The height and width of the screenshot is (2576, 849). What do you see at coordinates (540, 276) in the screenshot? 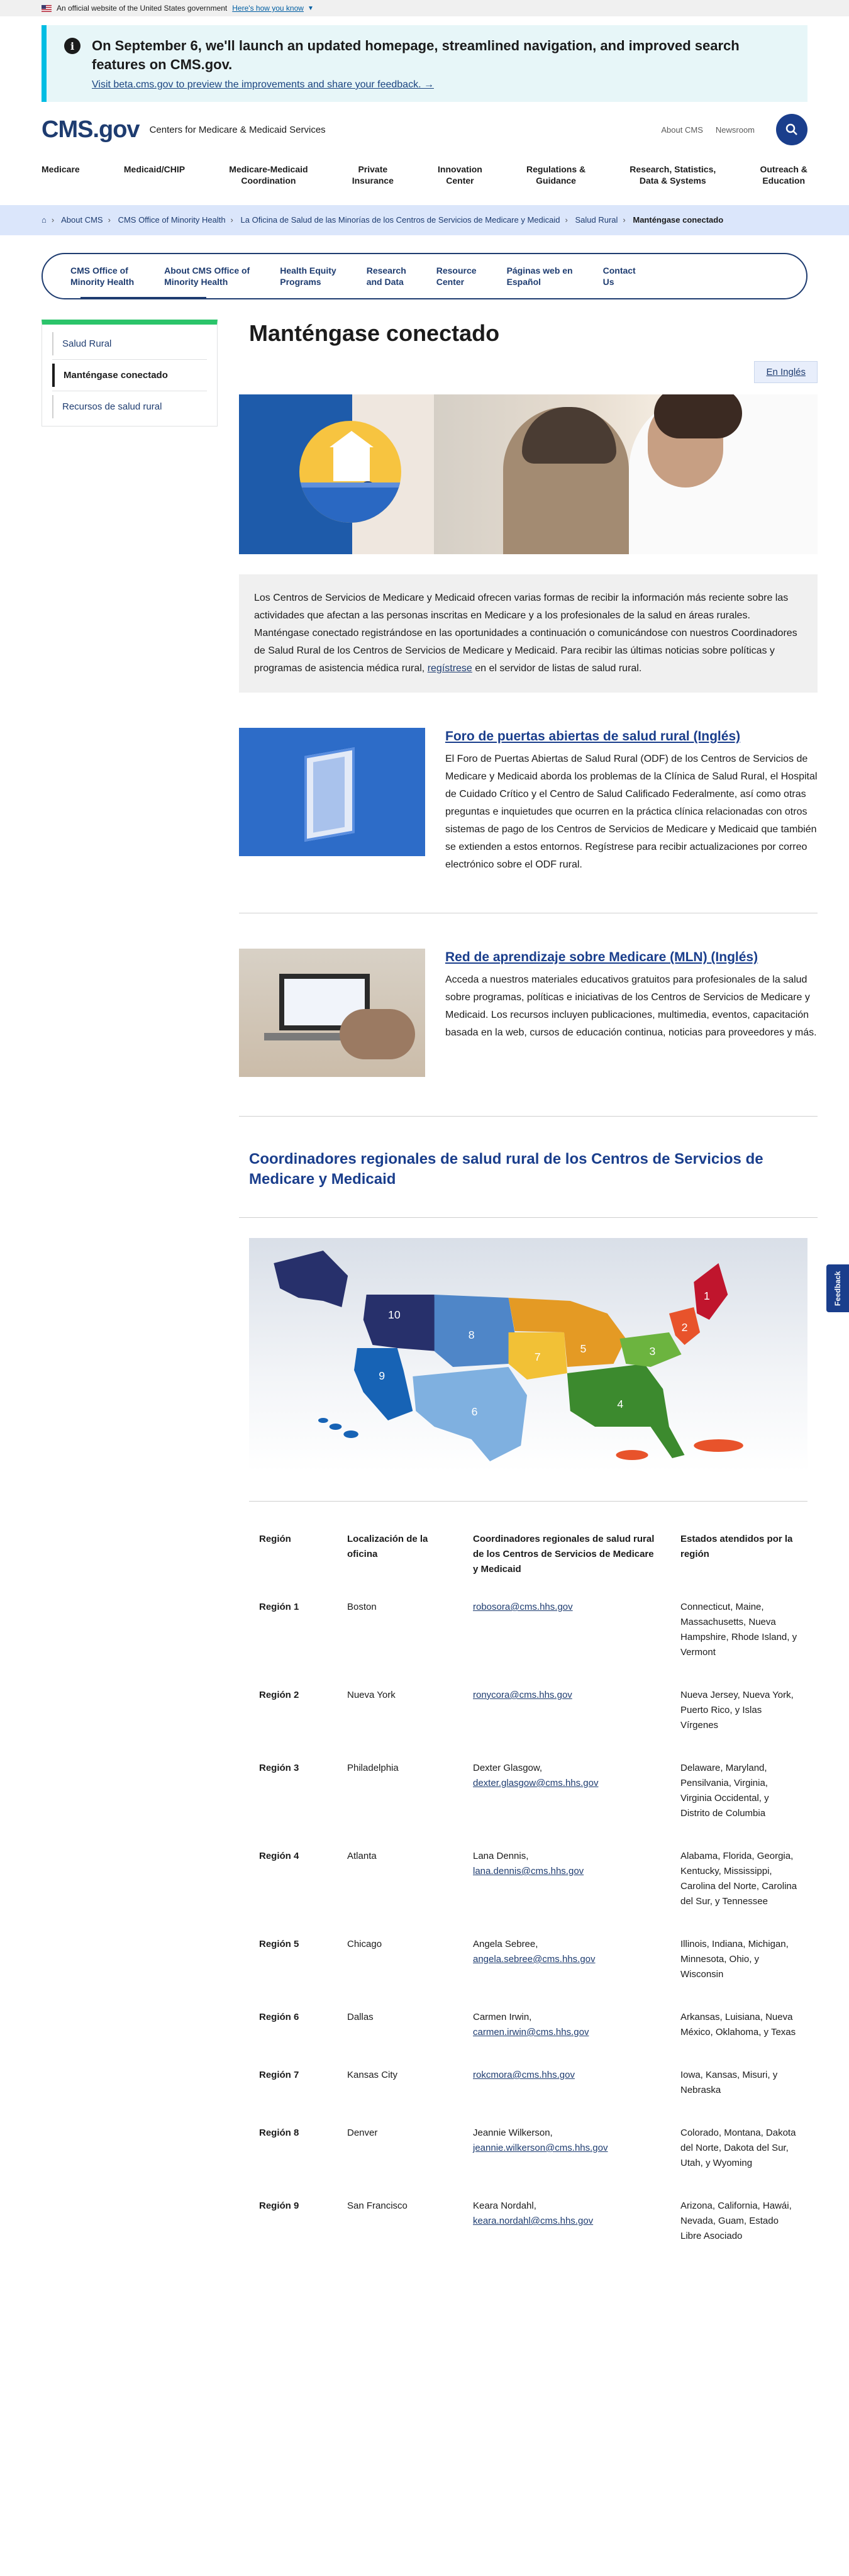
I see `subnav-espanol: Páginas web en Español` at bounding box center [540, 276].